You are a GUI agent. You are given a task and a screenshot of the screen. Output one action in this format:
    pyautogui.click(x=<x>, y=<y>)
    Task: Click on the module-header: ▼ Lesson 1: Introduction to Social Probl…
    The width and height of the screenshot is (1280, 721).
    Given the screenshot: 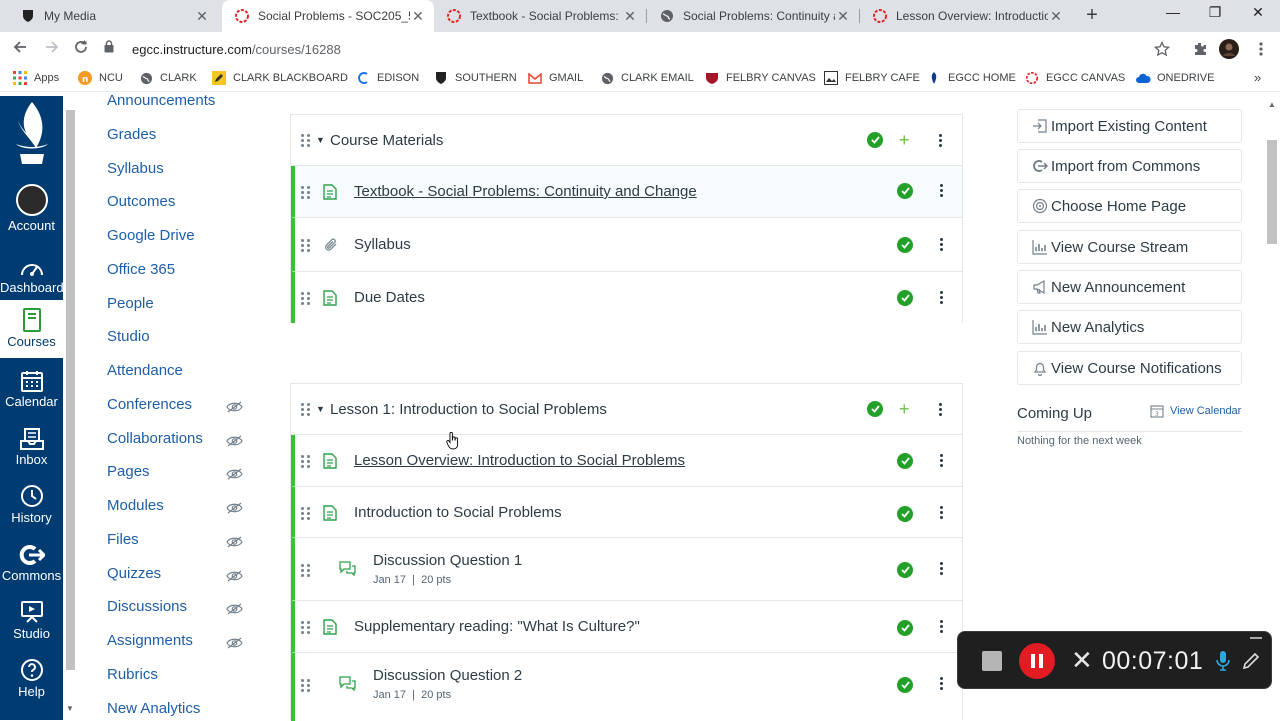 What is the action you would take?
    pyautogui.click(x=626, y=409)
    